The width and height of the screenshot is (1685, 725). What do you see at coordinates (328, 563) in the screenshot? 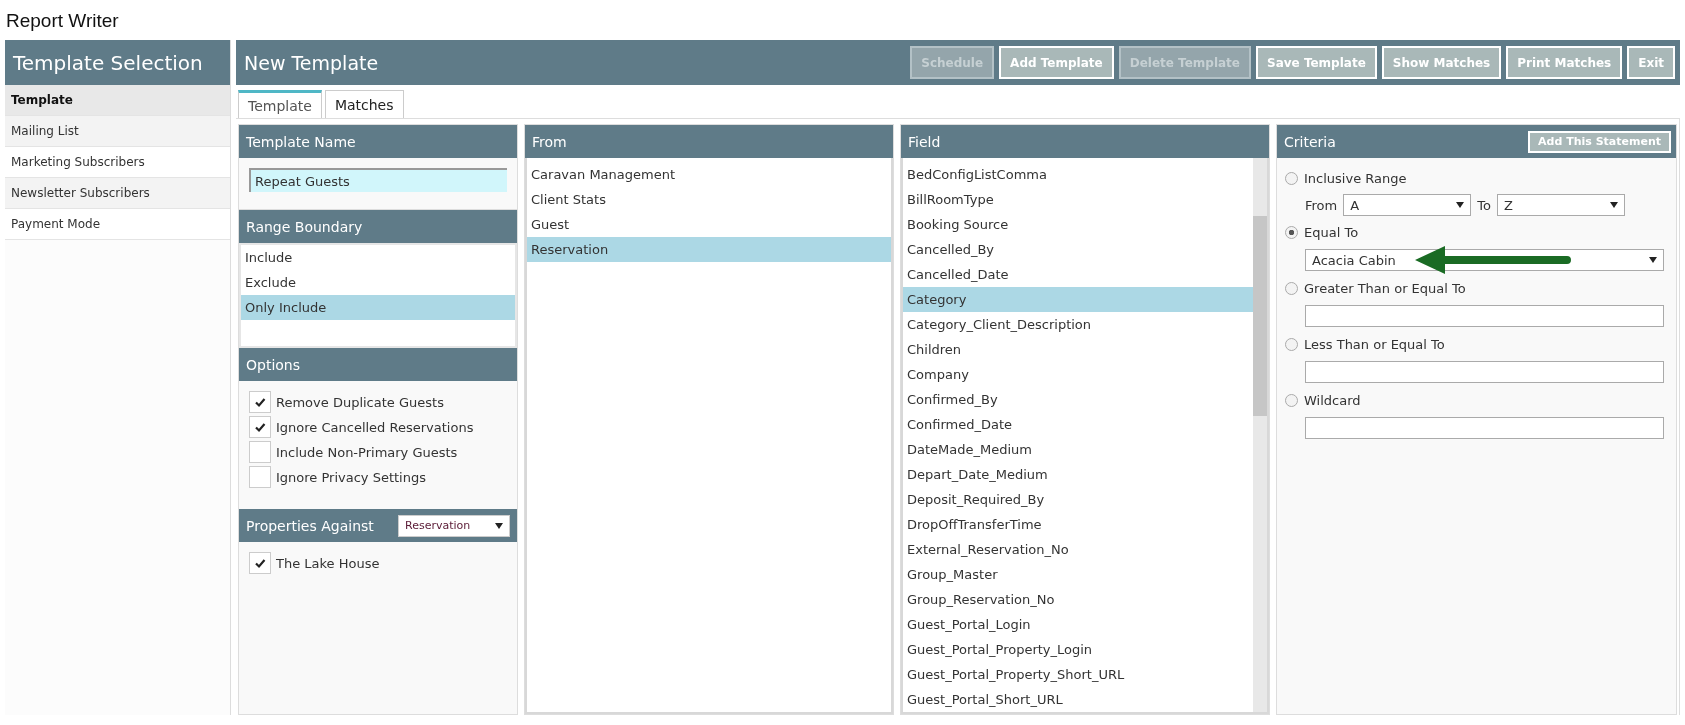
I see `checkbox-label: The Lake House` at bounding box center [328, 563].